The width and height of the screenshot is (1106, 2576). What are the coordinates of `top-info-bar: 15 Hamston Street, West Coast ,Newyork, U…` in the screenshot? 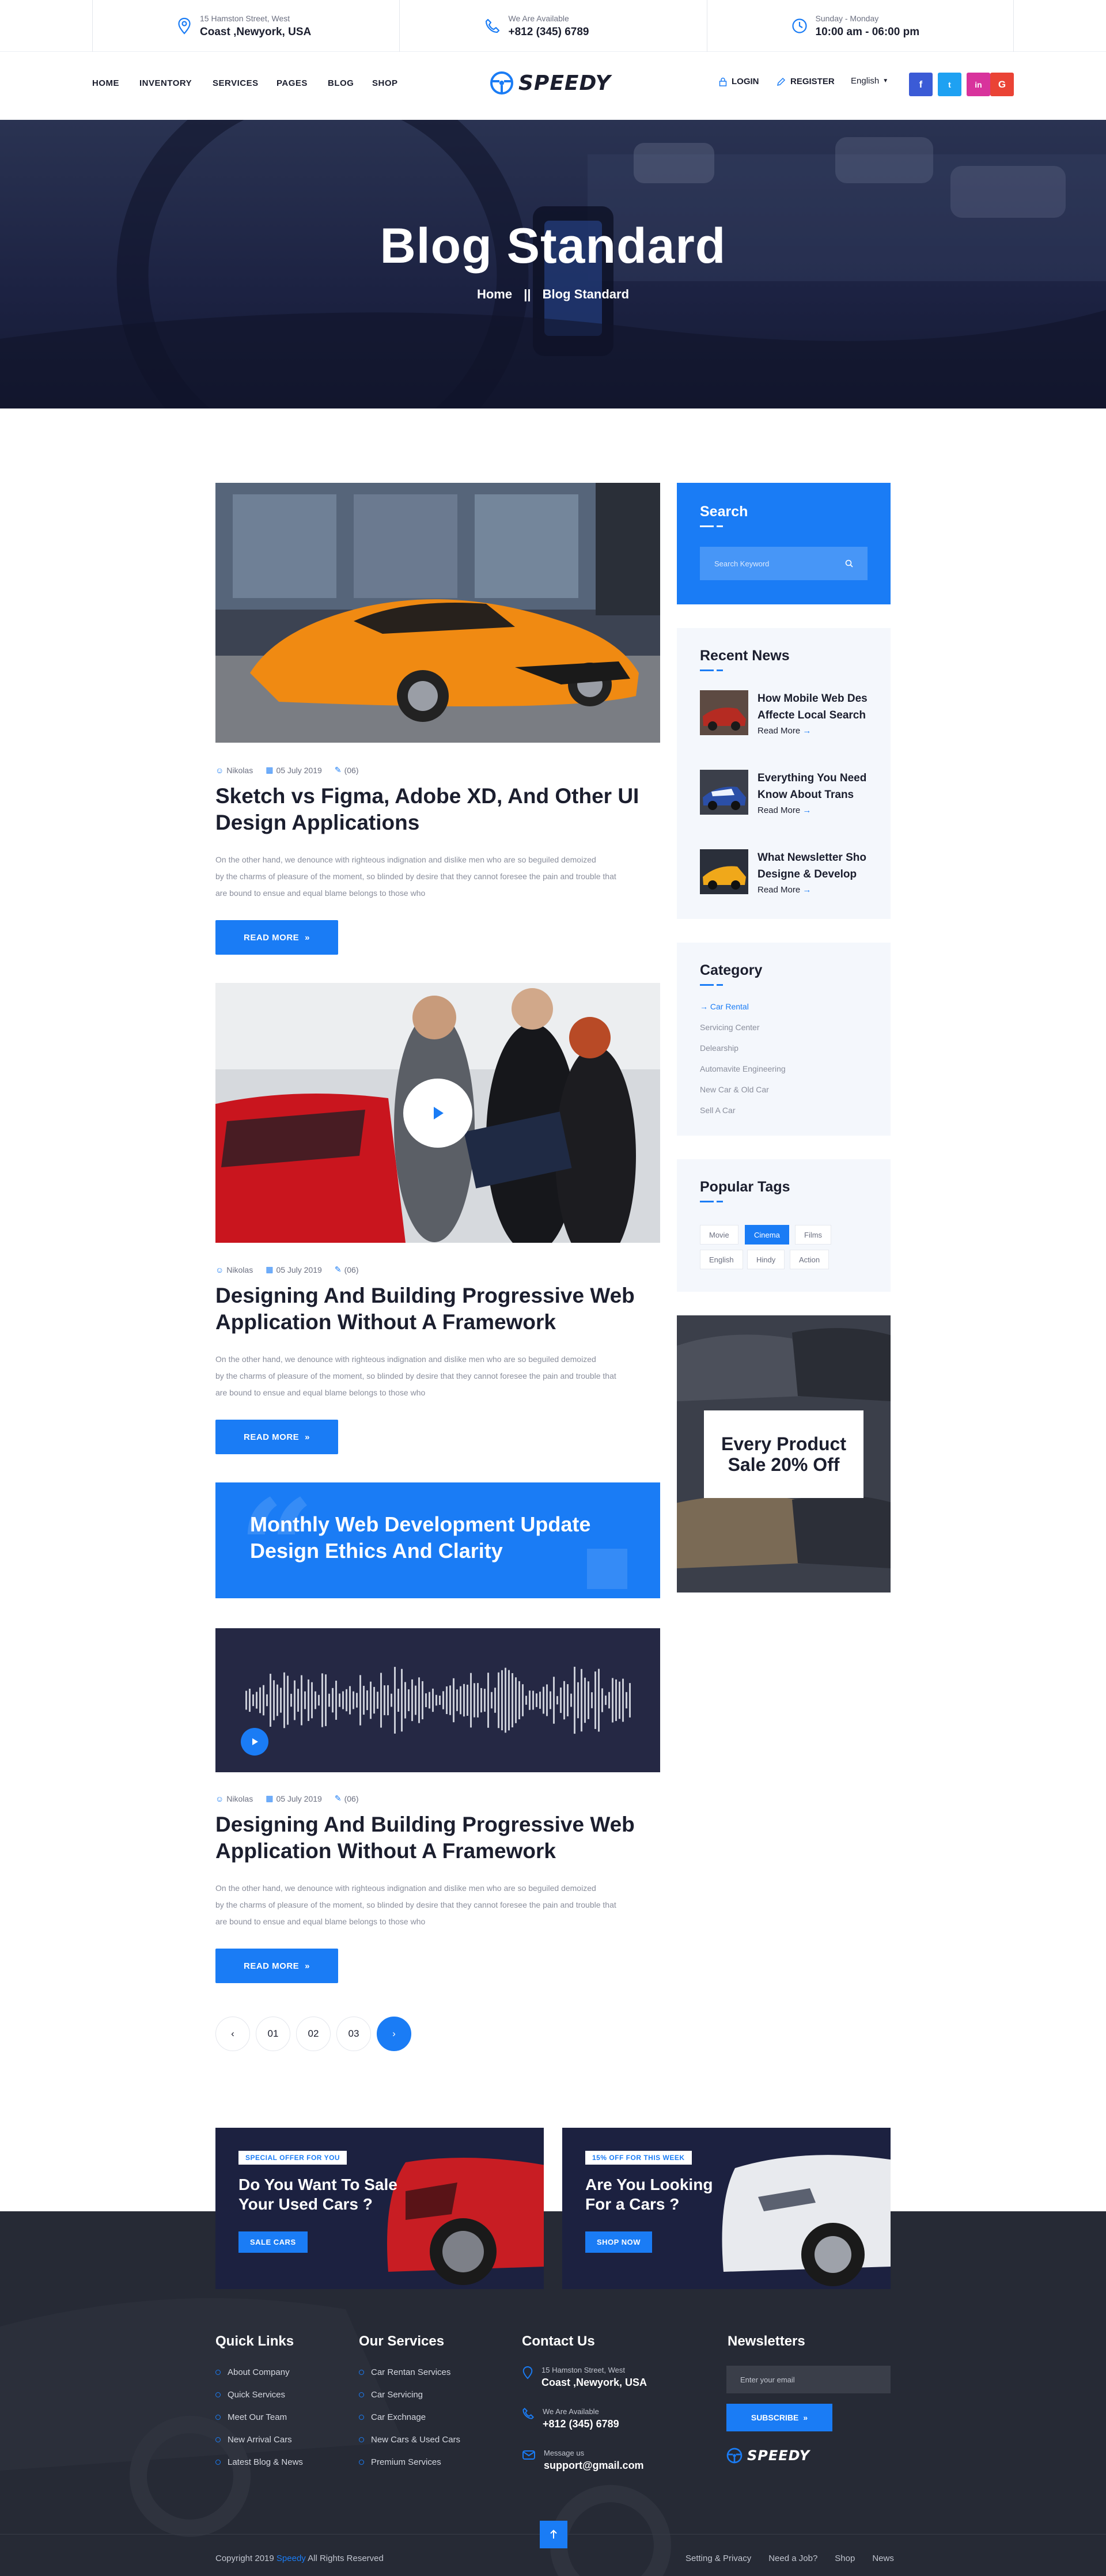 It's located at (553, 26).